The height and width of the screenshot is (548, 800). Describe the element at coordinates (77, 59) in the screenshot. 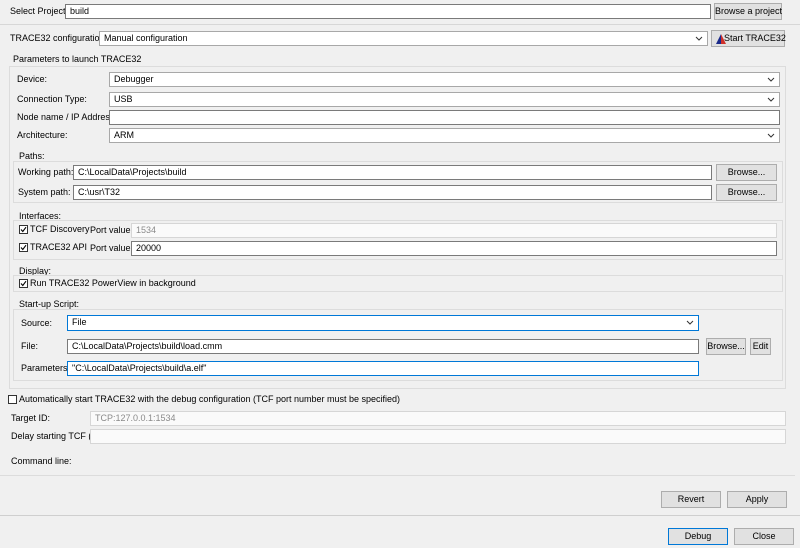

I see `parameters-heading: Parameters to launch TRACE32` at that location.